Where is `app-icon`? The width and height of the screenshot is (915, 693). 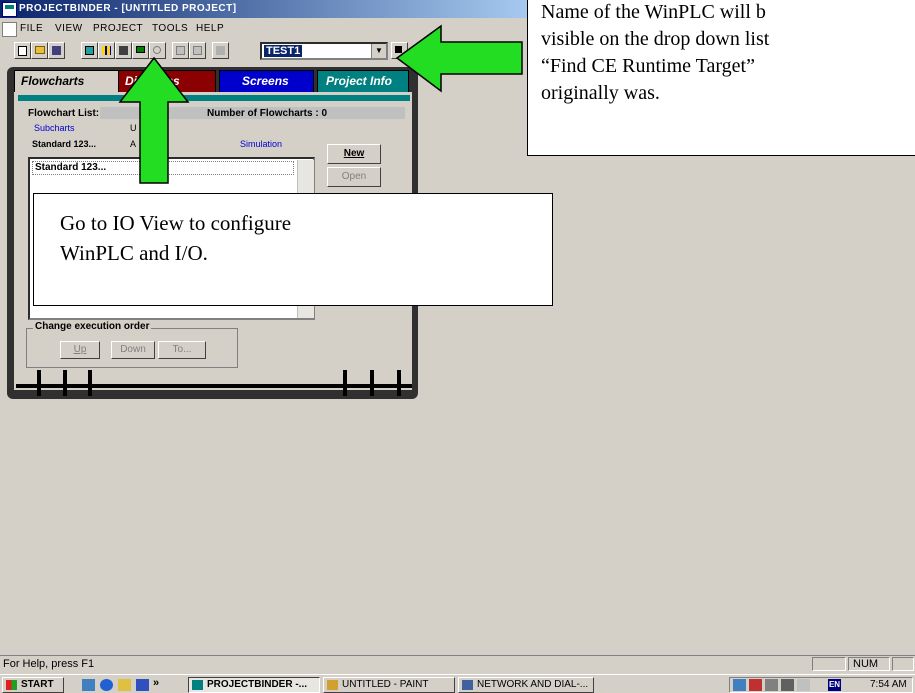 app-icon is located at coordinates (9, 9).